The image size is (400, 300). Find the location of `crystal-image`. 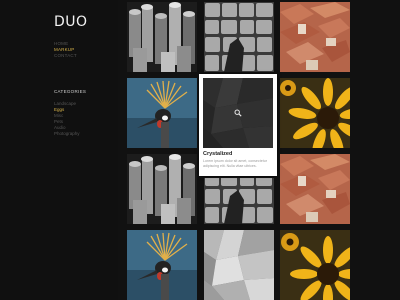

crystal-image is located at coordinates (239, 265).